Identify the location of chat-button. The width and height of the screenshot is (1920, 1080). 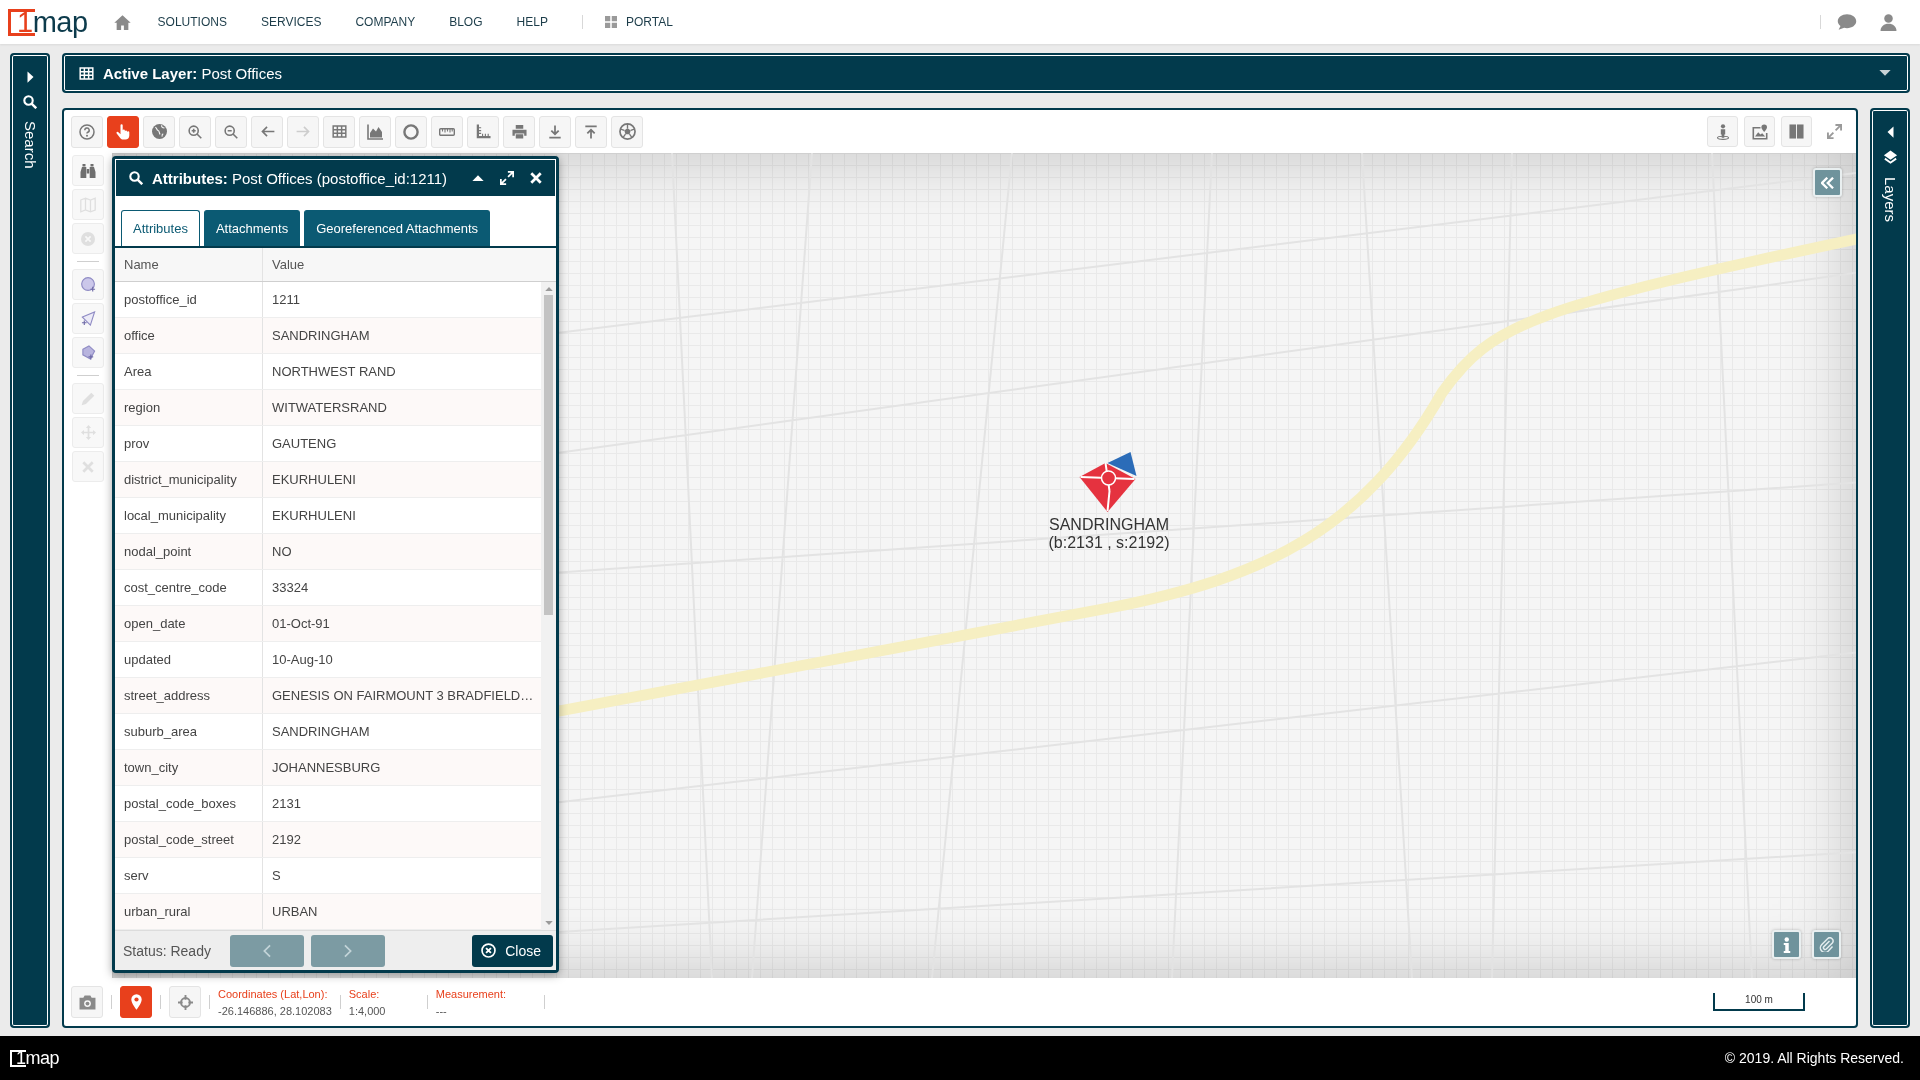
(1847, 22).